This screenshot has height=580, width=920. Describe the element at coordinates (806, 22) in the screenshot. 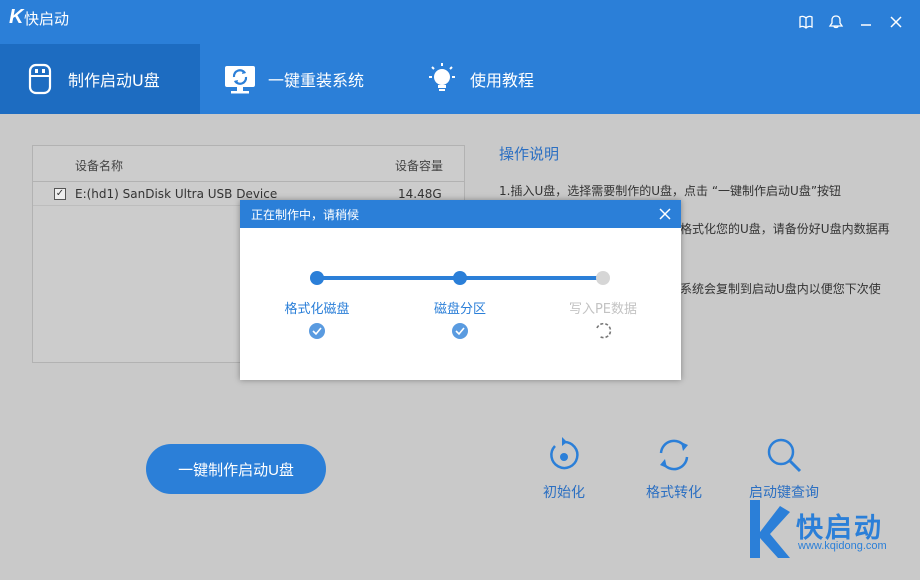

I see `book-icon` at that location.